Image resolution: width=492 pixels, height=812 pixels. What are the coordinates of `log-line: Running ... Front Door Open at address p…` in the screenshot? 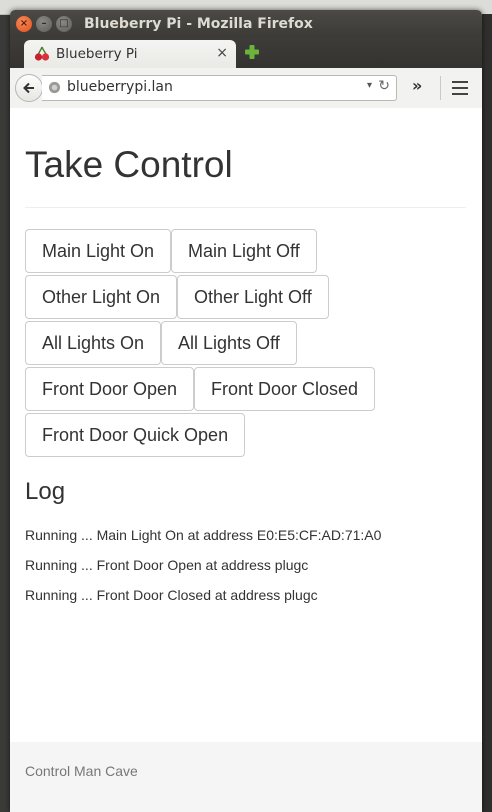 It's located at (167, 565).